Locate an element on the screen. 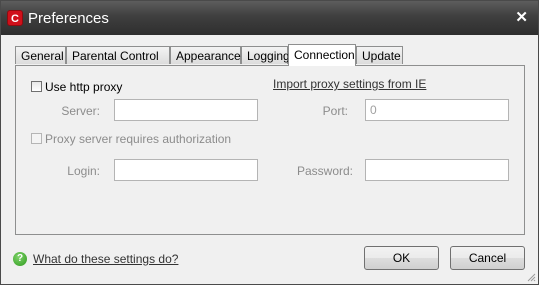 This screenshot has height=285, width=539. ok-button: OK is located at coordinates (401, 258).